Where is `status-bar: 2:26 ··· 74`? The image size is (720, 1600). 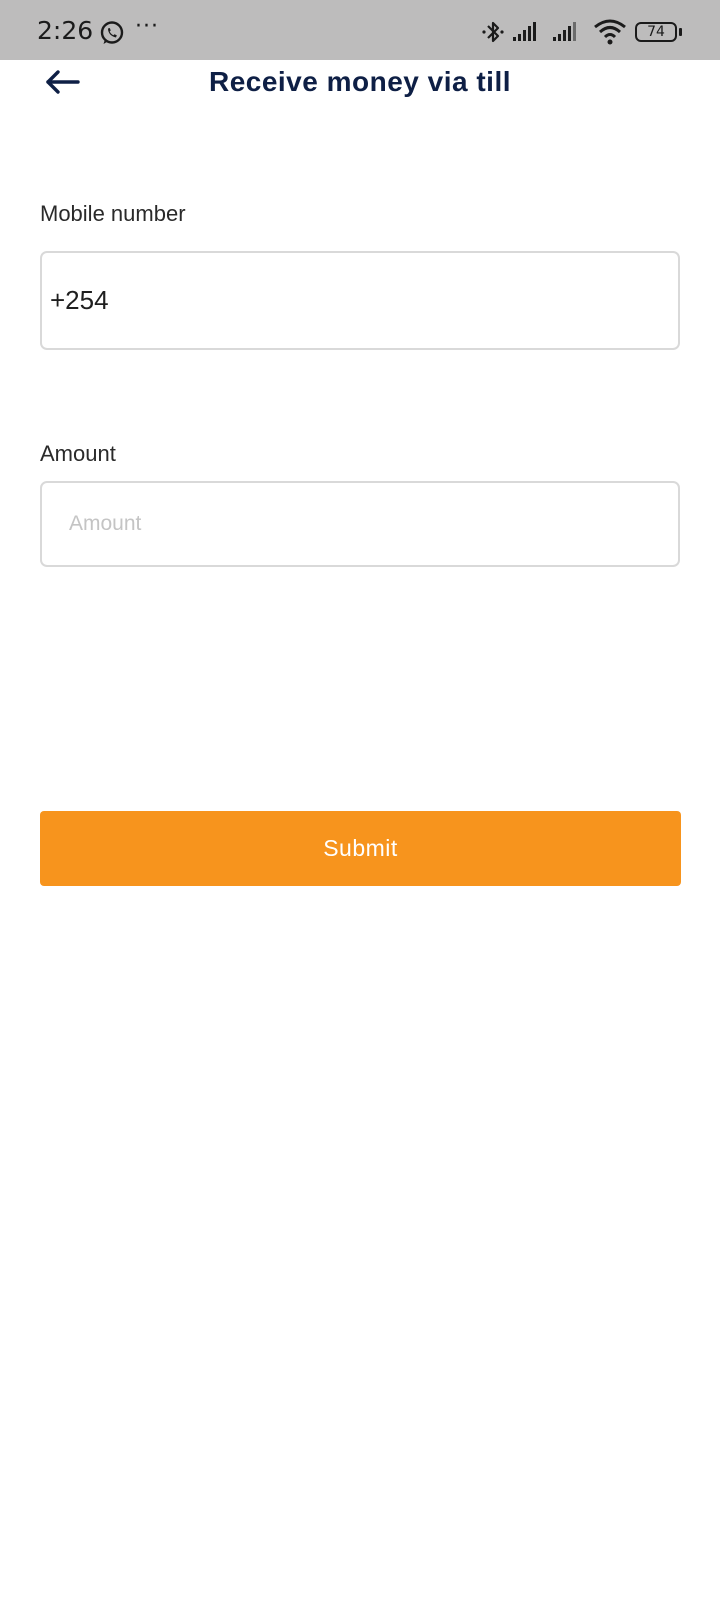
status-bar: 2:26 ··· 74 is located at coordinates (360, 30).